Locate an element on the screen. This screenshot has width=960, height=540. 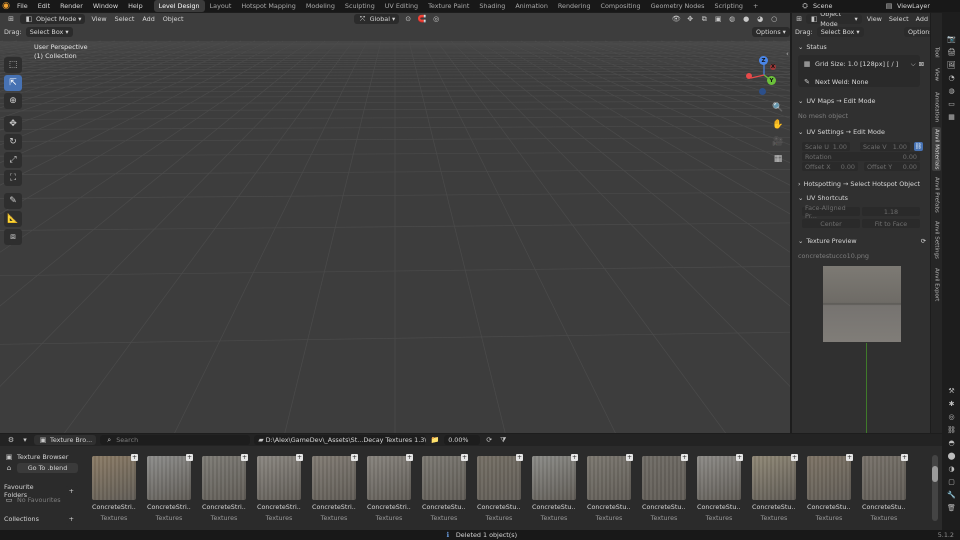
add-collection-button: + is located at coordinates (71, 519).